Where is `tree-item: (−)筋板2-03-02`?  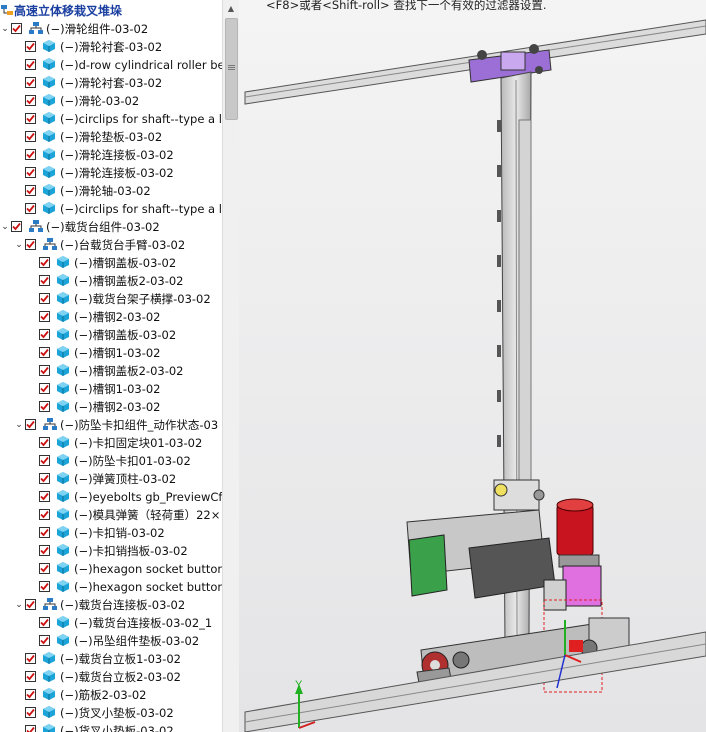
tree-item: (−)筋板2-03-02 is located at coordinates (111, 695).